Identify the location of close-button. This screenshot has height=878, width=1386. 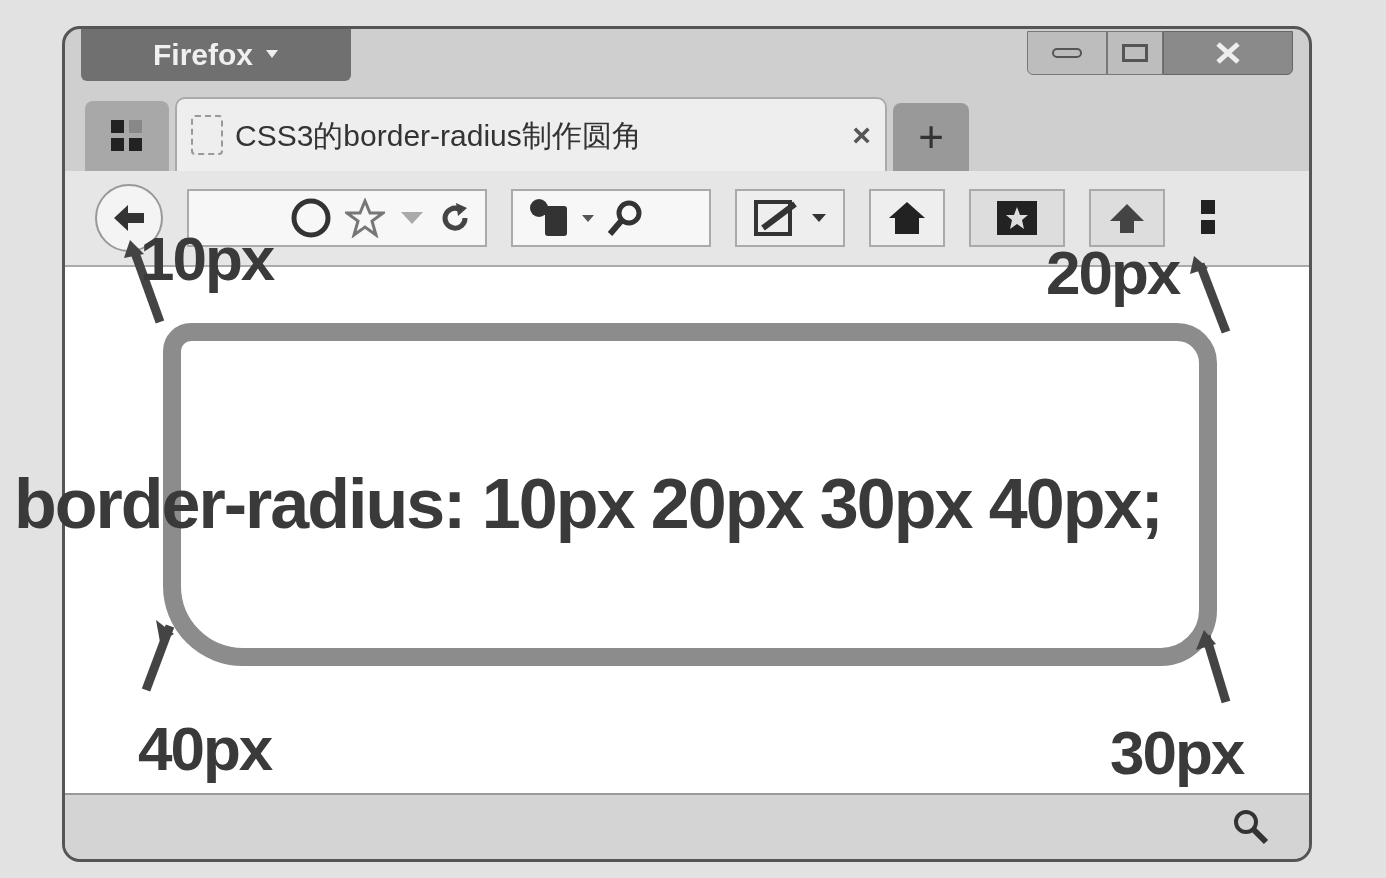
(1228, 53).